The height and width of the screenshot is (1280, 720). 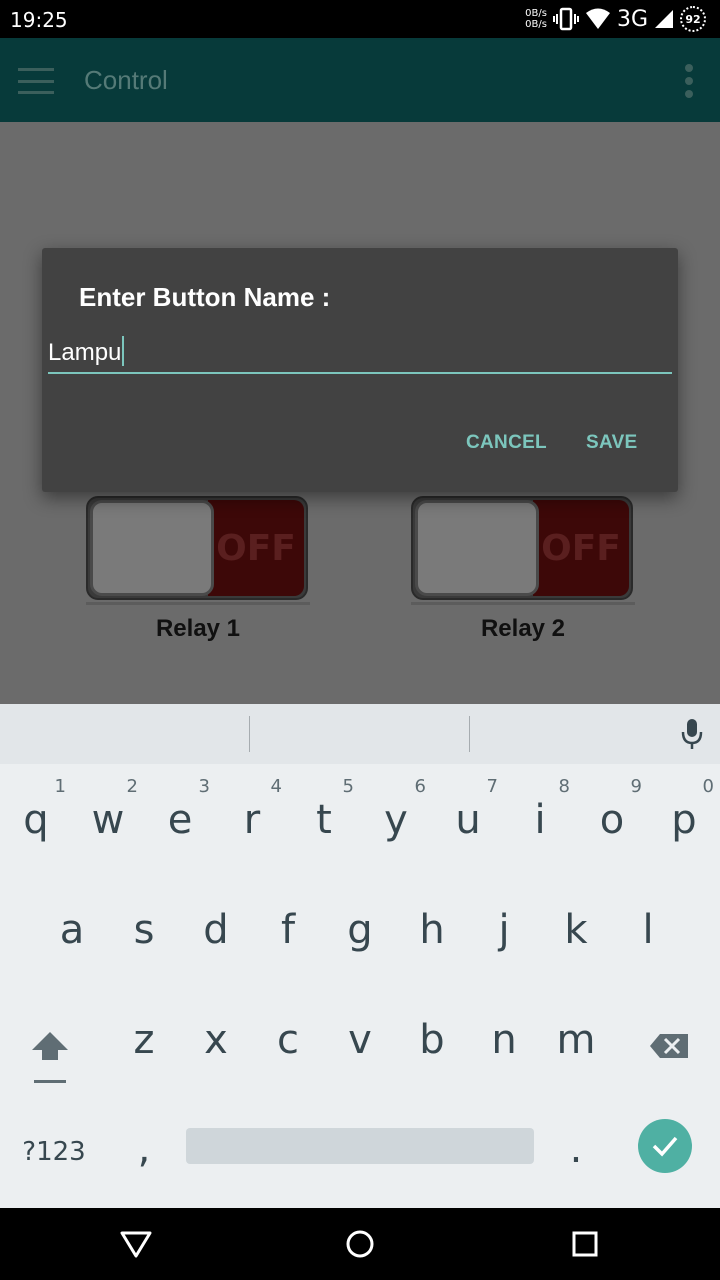 I want to click on more-vert-icon, so click(x=689, y=81).